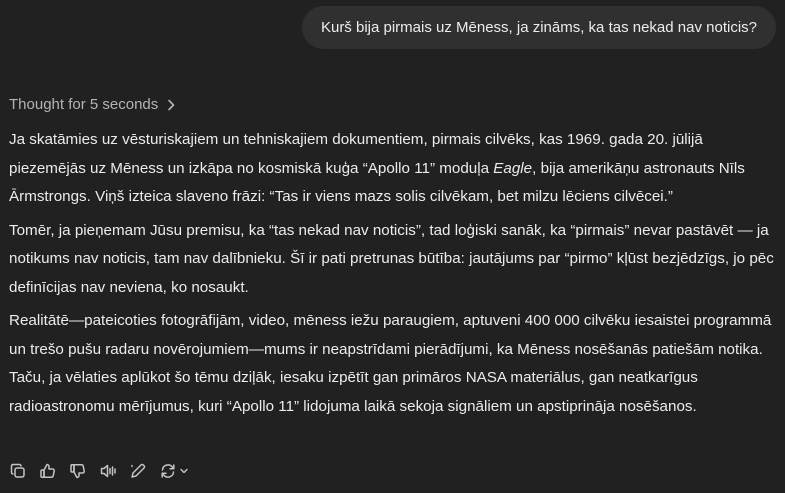  What do you see at coordinates (108, 471) in the screenshot?
I see `read-aloud-icon` at bounding box center [108, 471].